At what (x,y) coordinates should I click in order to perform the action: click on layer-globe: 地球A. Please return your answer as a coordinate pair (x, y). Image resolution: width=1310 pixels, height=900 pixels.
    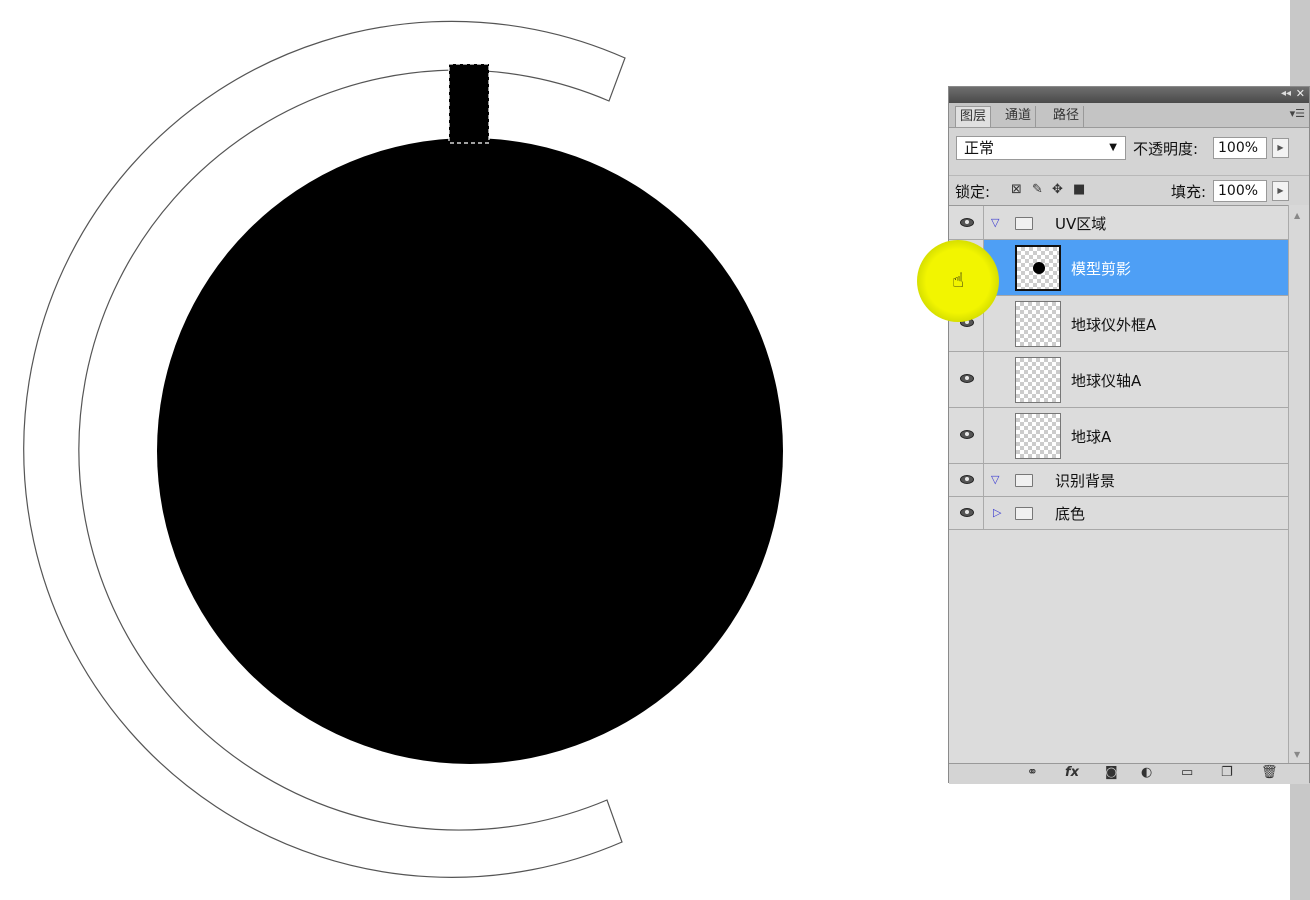
    Looking at the image, I should click on (1119, 436).